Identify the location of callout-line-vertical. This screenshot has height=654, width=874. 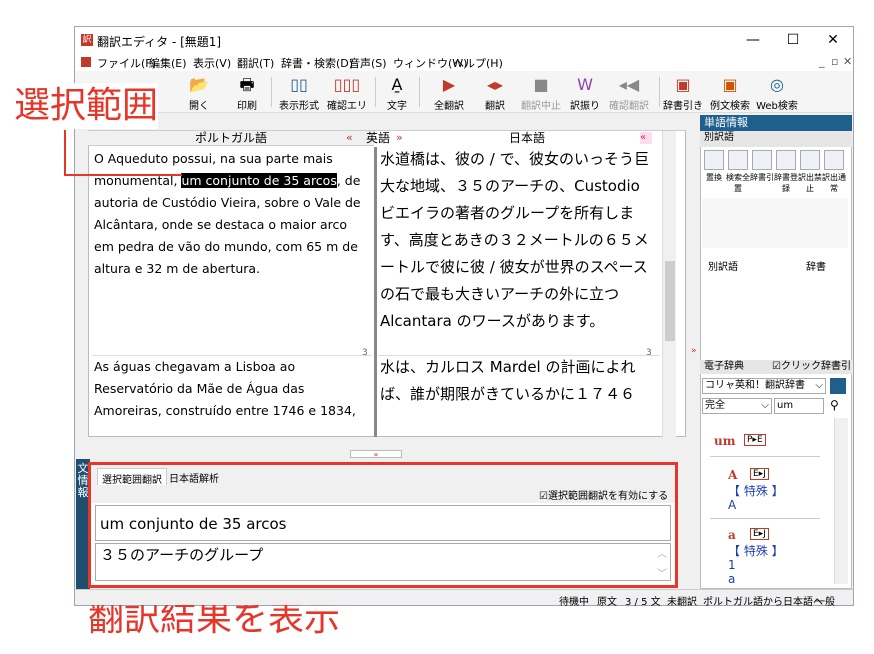
(65, 153).